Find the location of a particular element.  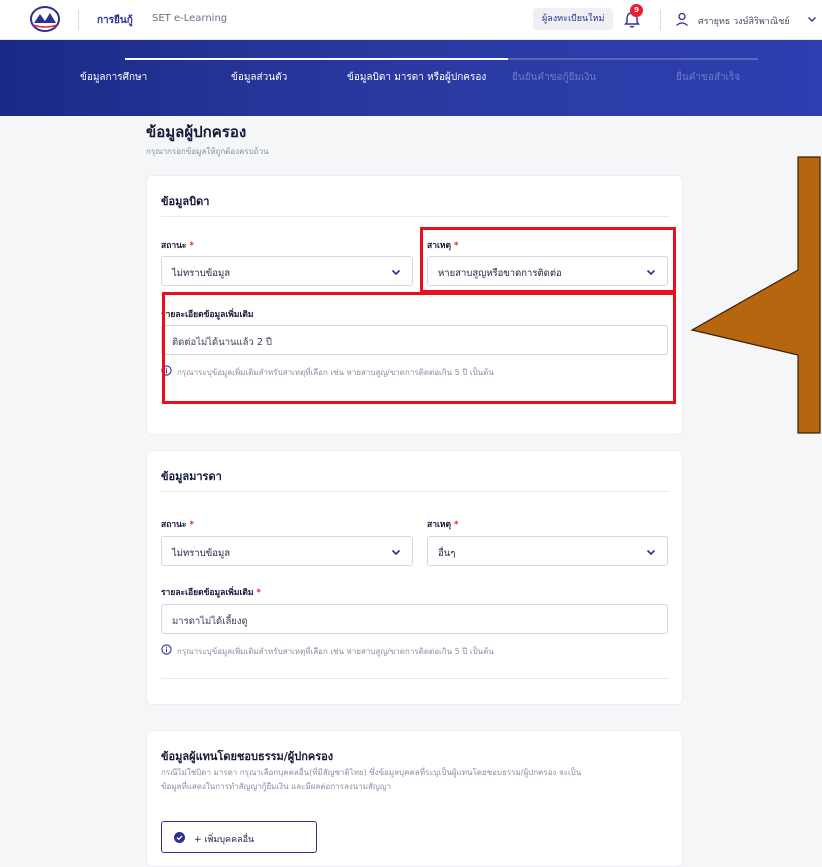

add-other-person-button: + เพิ่มบุคคลอื่น is located at coordinates (239, 837).